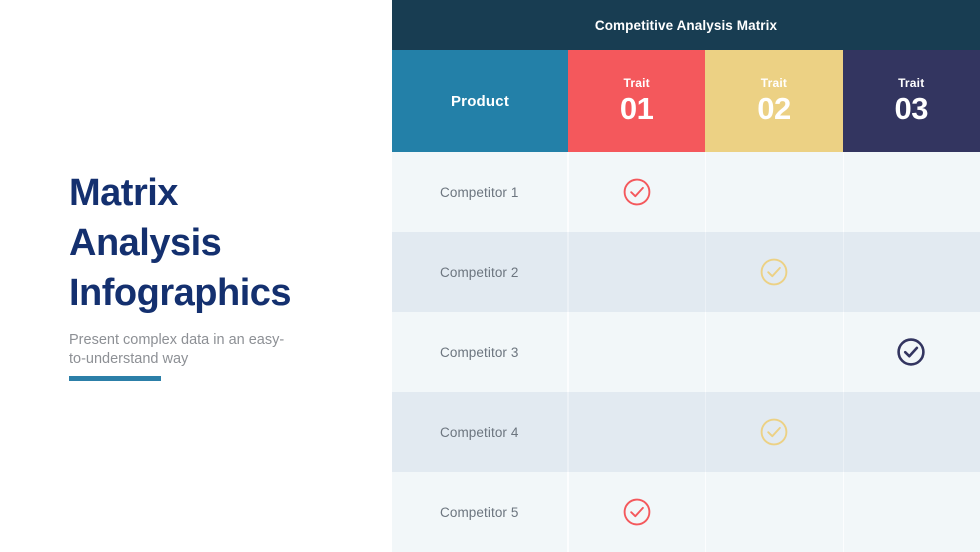 The image size is (980, 552). I want to click on matrix-header-row: Product Trait 01 Trait 02 Trait 03, so click(686, 101).